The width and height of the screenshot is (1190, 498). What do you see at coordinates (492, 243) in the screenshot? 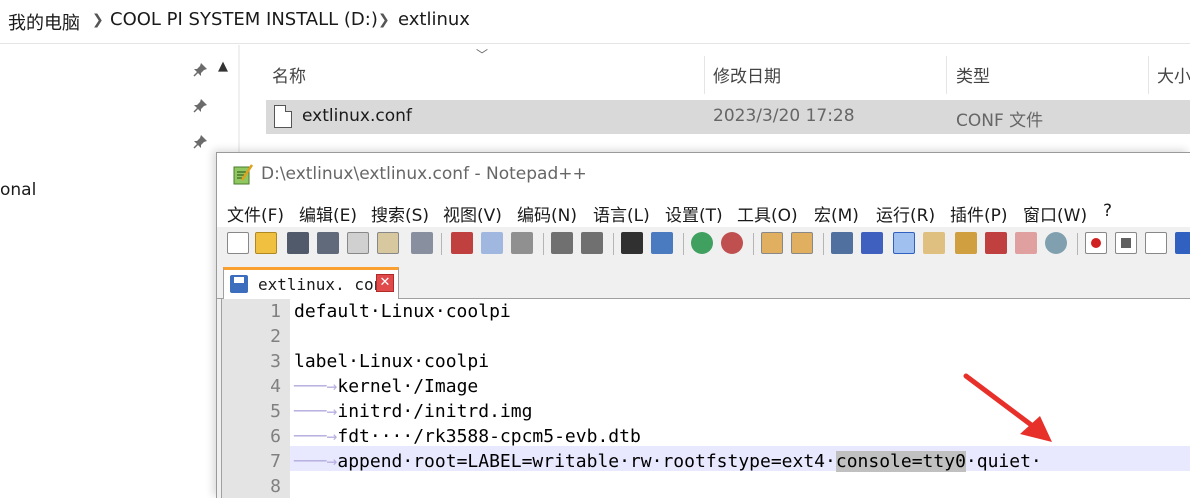
I see `copy-icon` at bounding box center [492, 243].